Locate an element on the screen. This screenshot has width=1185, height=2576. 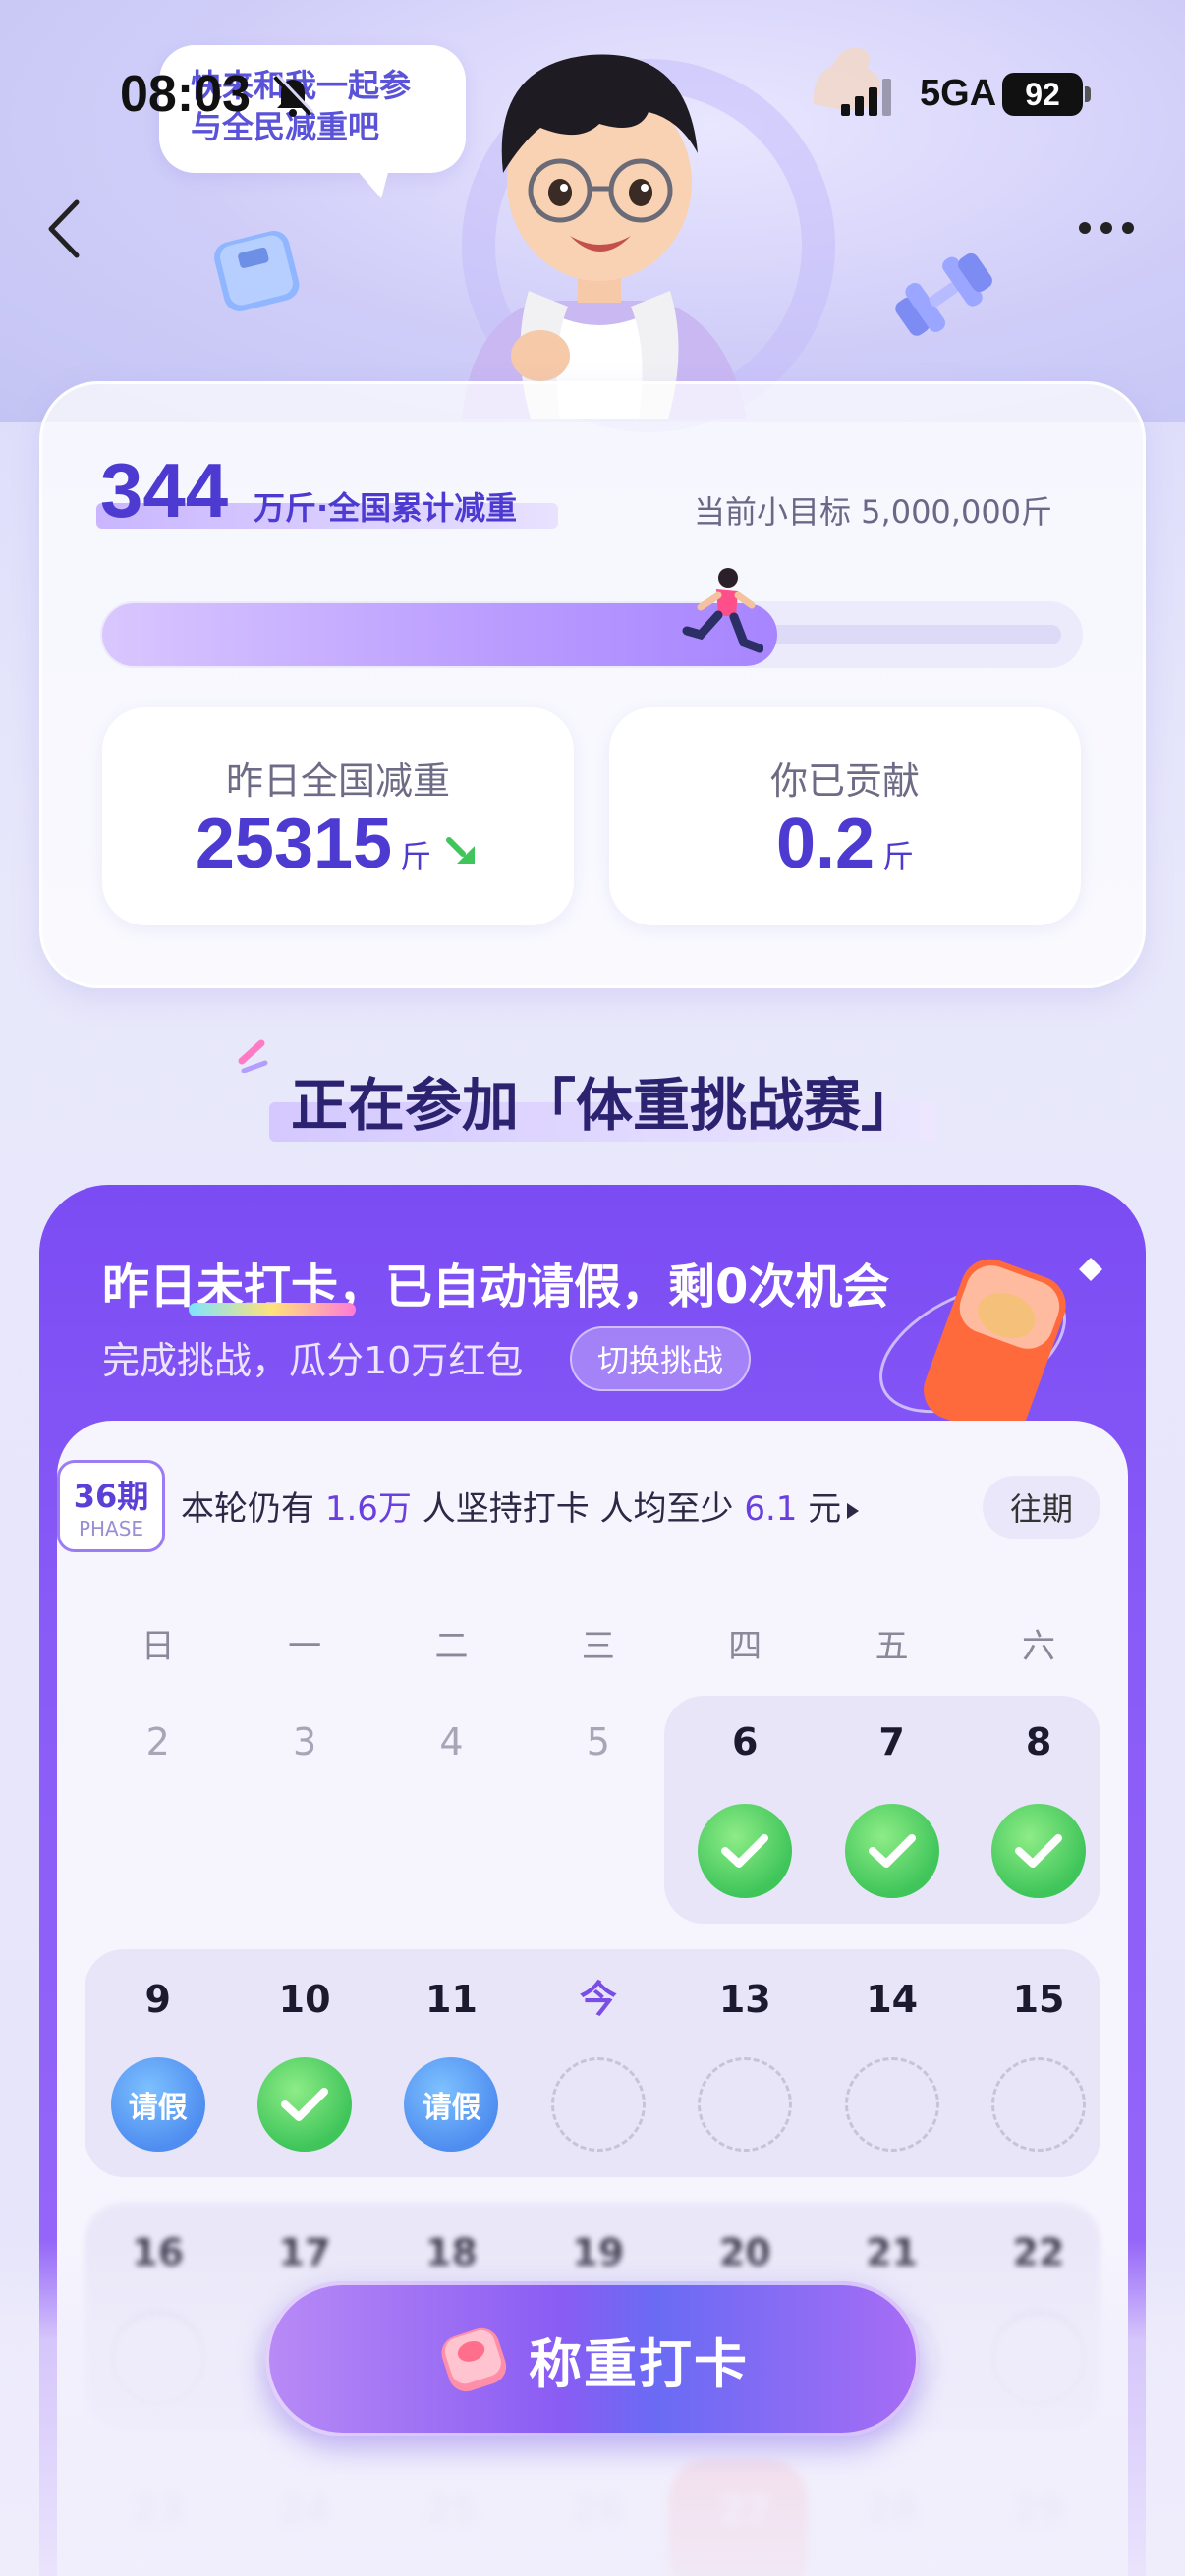
round-mid: 人坚持打卡 人均至少 is located at coordinates (578, 1509).